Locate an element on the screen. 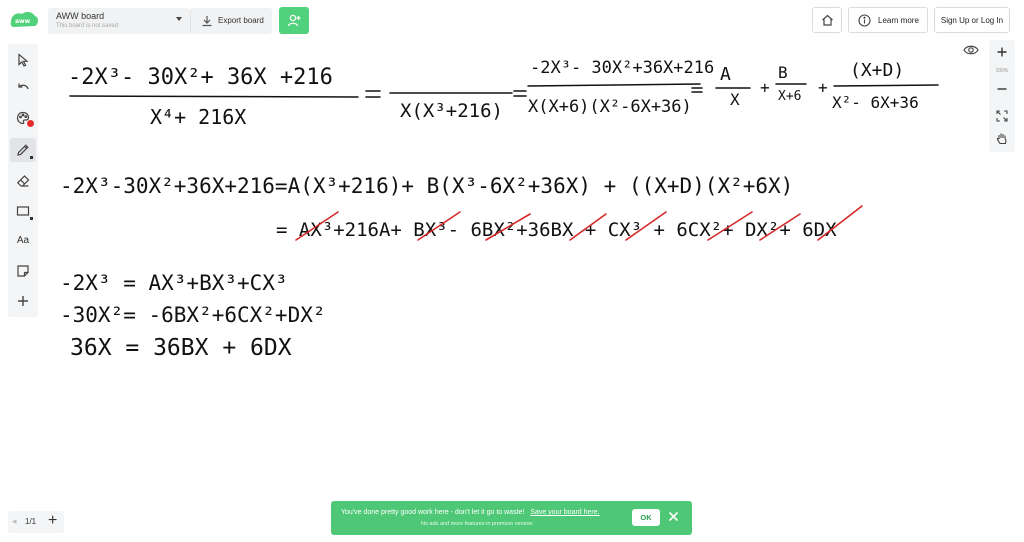 The width and height of the screenshot is (1024, 542). handwriting-partial-fractions: A X + B X+6 + (X+D) X²- 6X+36 is located at coordinates (827, 86).